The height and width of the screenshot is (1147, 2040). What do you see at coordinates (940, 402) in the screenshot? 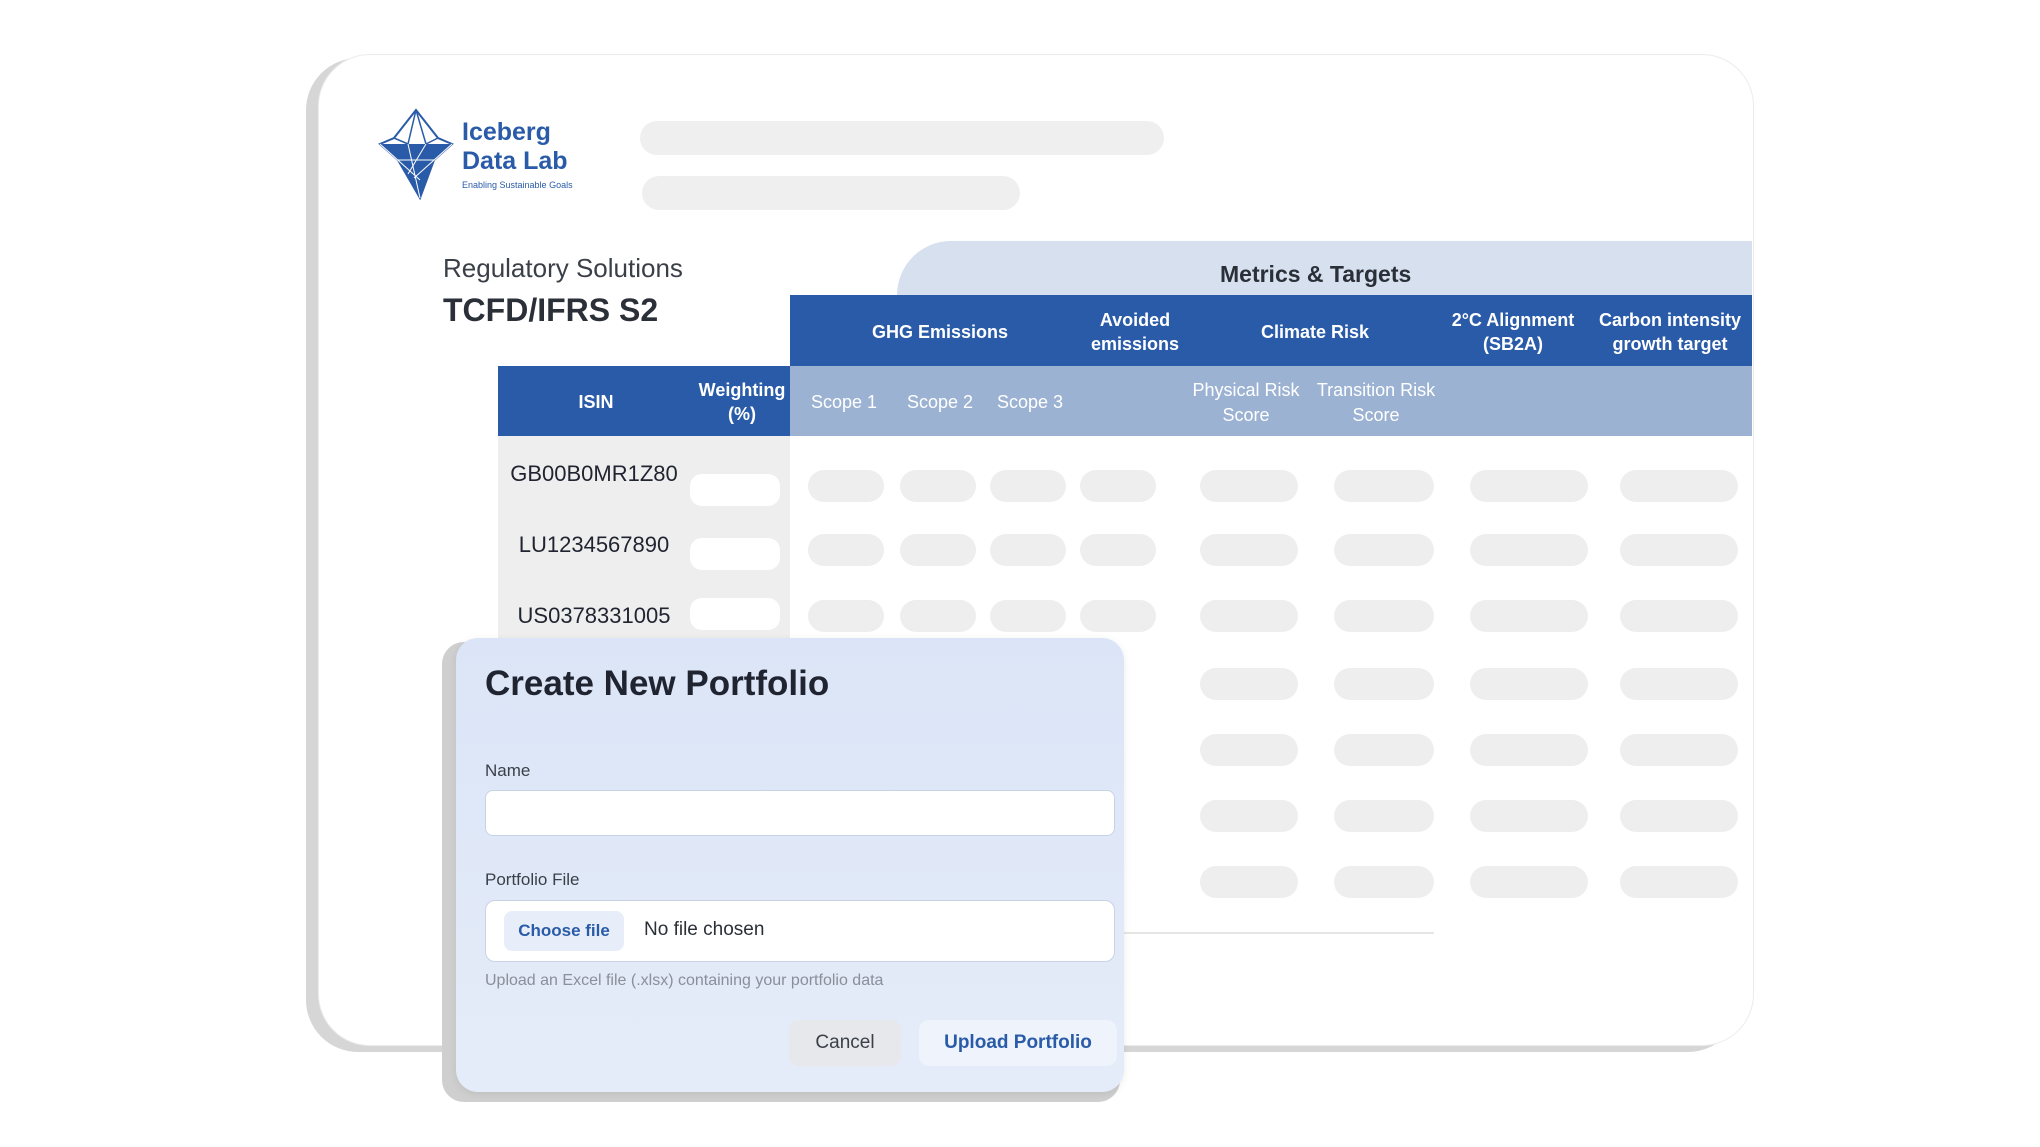
I see `subheader-scope-2: Scope 2` at bounding box center [940, 402].